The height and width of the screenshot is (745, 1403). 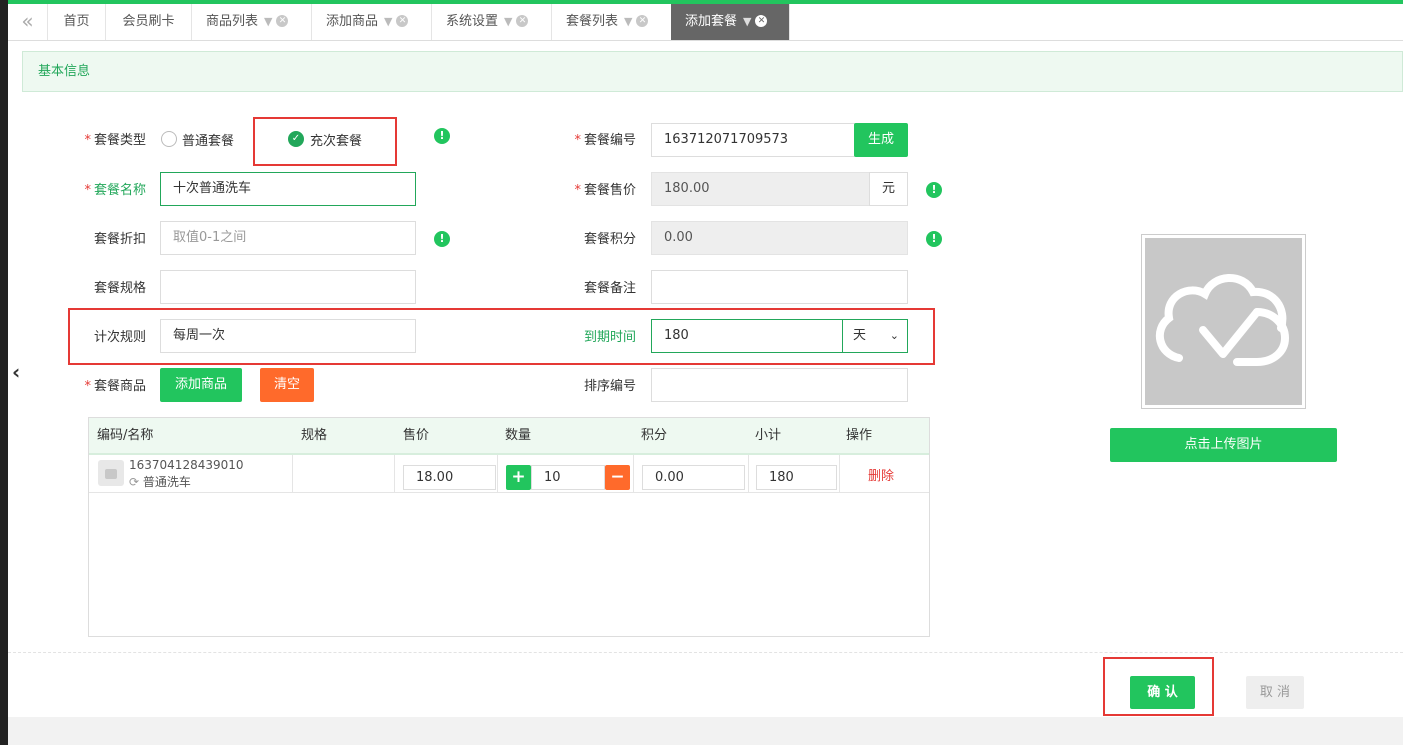 What do you see at coordinates (888, 189) in the screenshot?
I see `price-unit: 元` at bounding box center [888, 189].